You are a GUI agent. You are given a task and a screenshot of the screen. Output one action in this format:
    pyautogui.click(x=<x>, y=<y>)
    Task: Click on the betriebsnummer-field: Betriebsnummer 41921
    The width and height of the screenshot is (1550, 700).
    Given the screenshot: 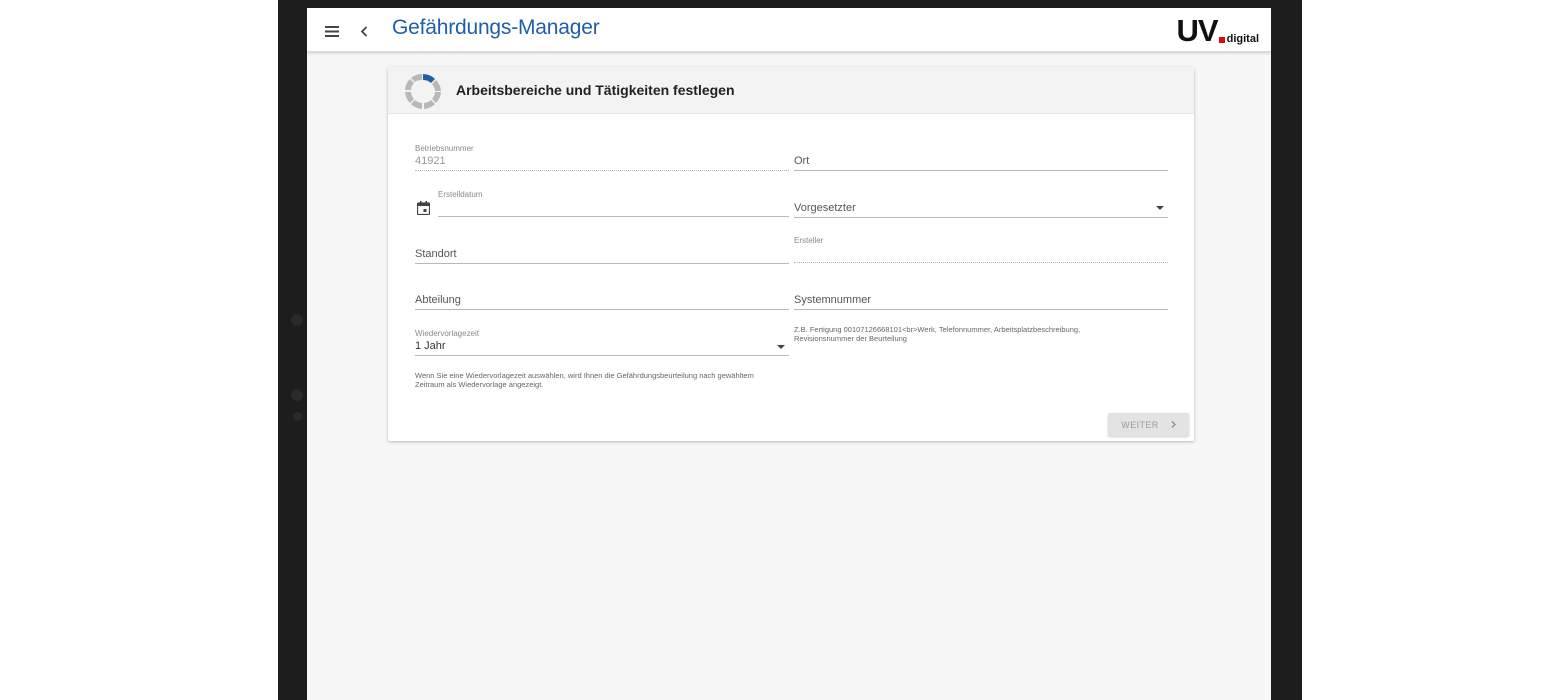 What is the action you would take?
    pyautogui.click(x=602, y=157)
    